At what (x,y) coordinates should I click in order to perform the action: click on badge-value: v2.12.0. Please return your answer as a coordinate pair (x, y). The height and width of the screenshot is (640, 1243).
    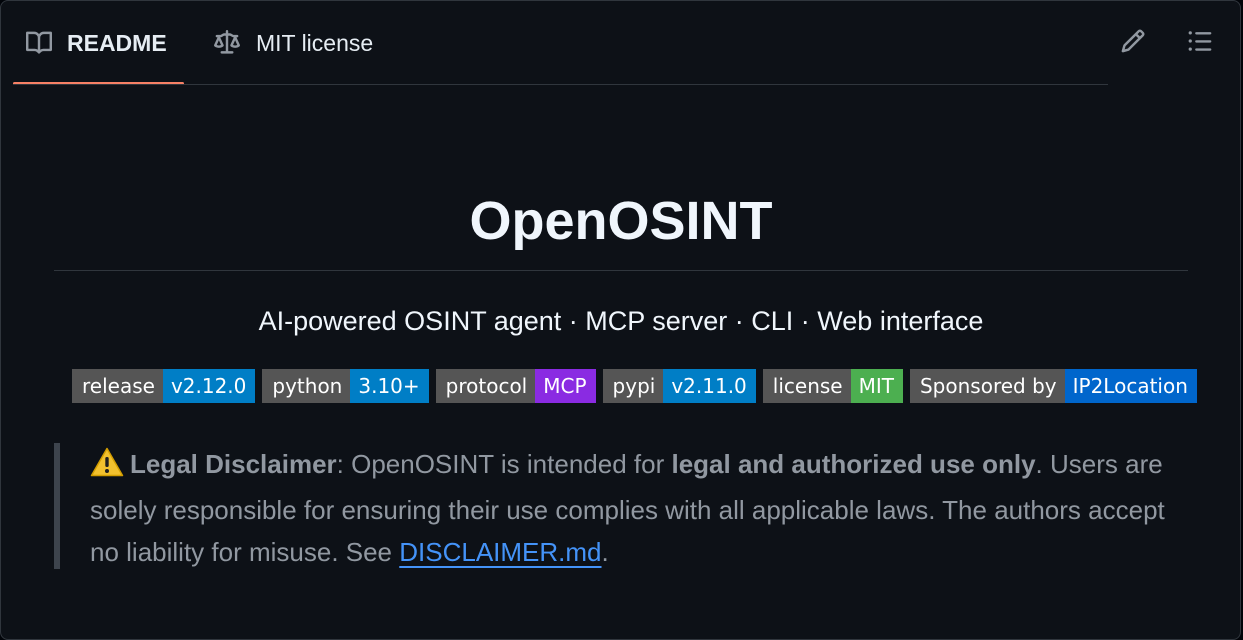
    Looking at the image, I should click on (209, 386).